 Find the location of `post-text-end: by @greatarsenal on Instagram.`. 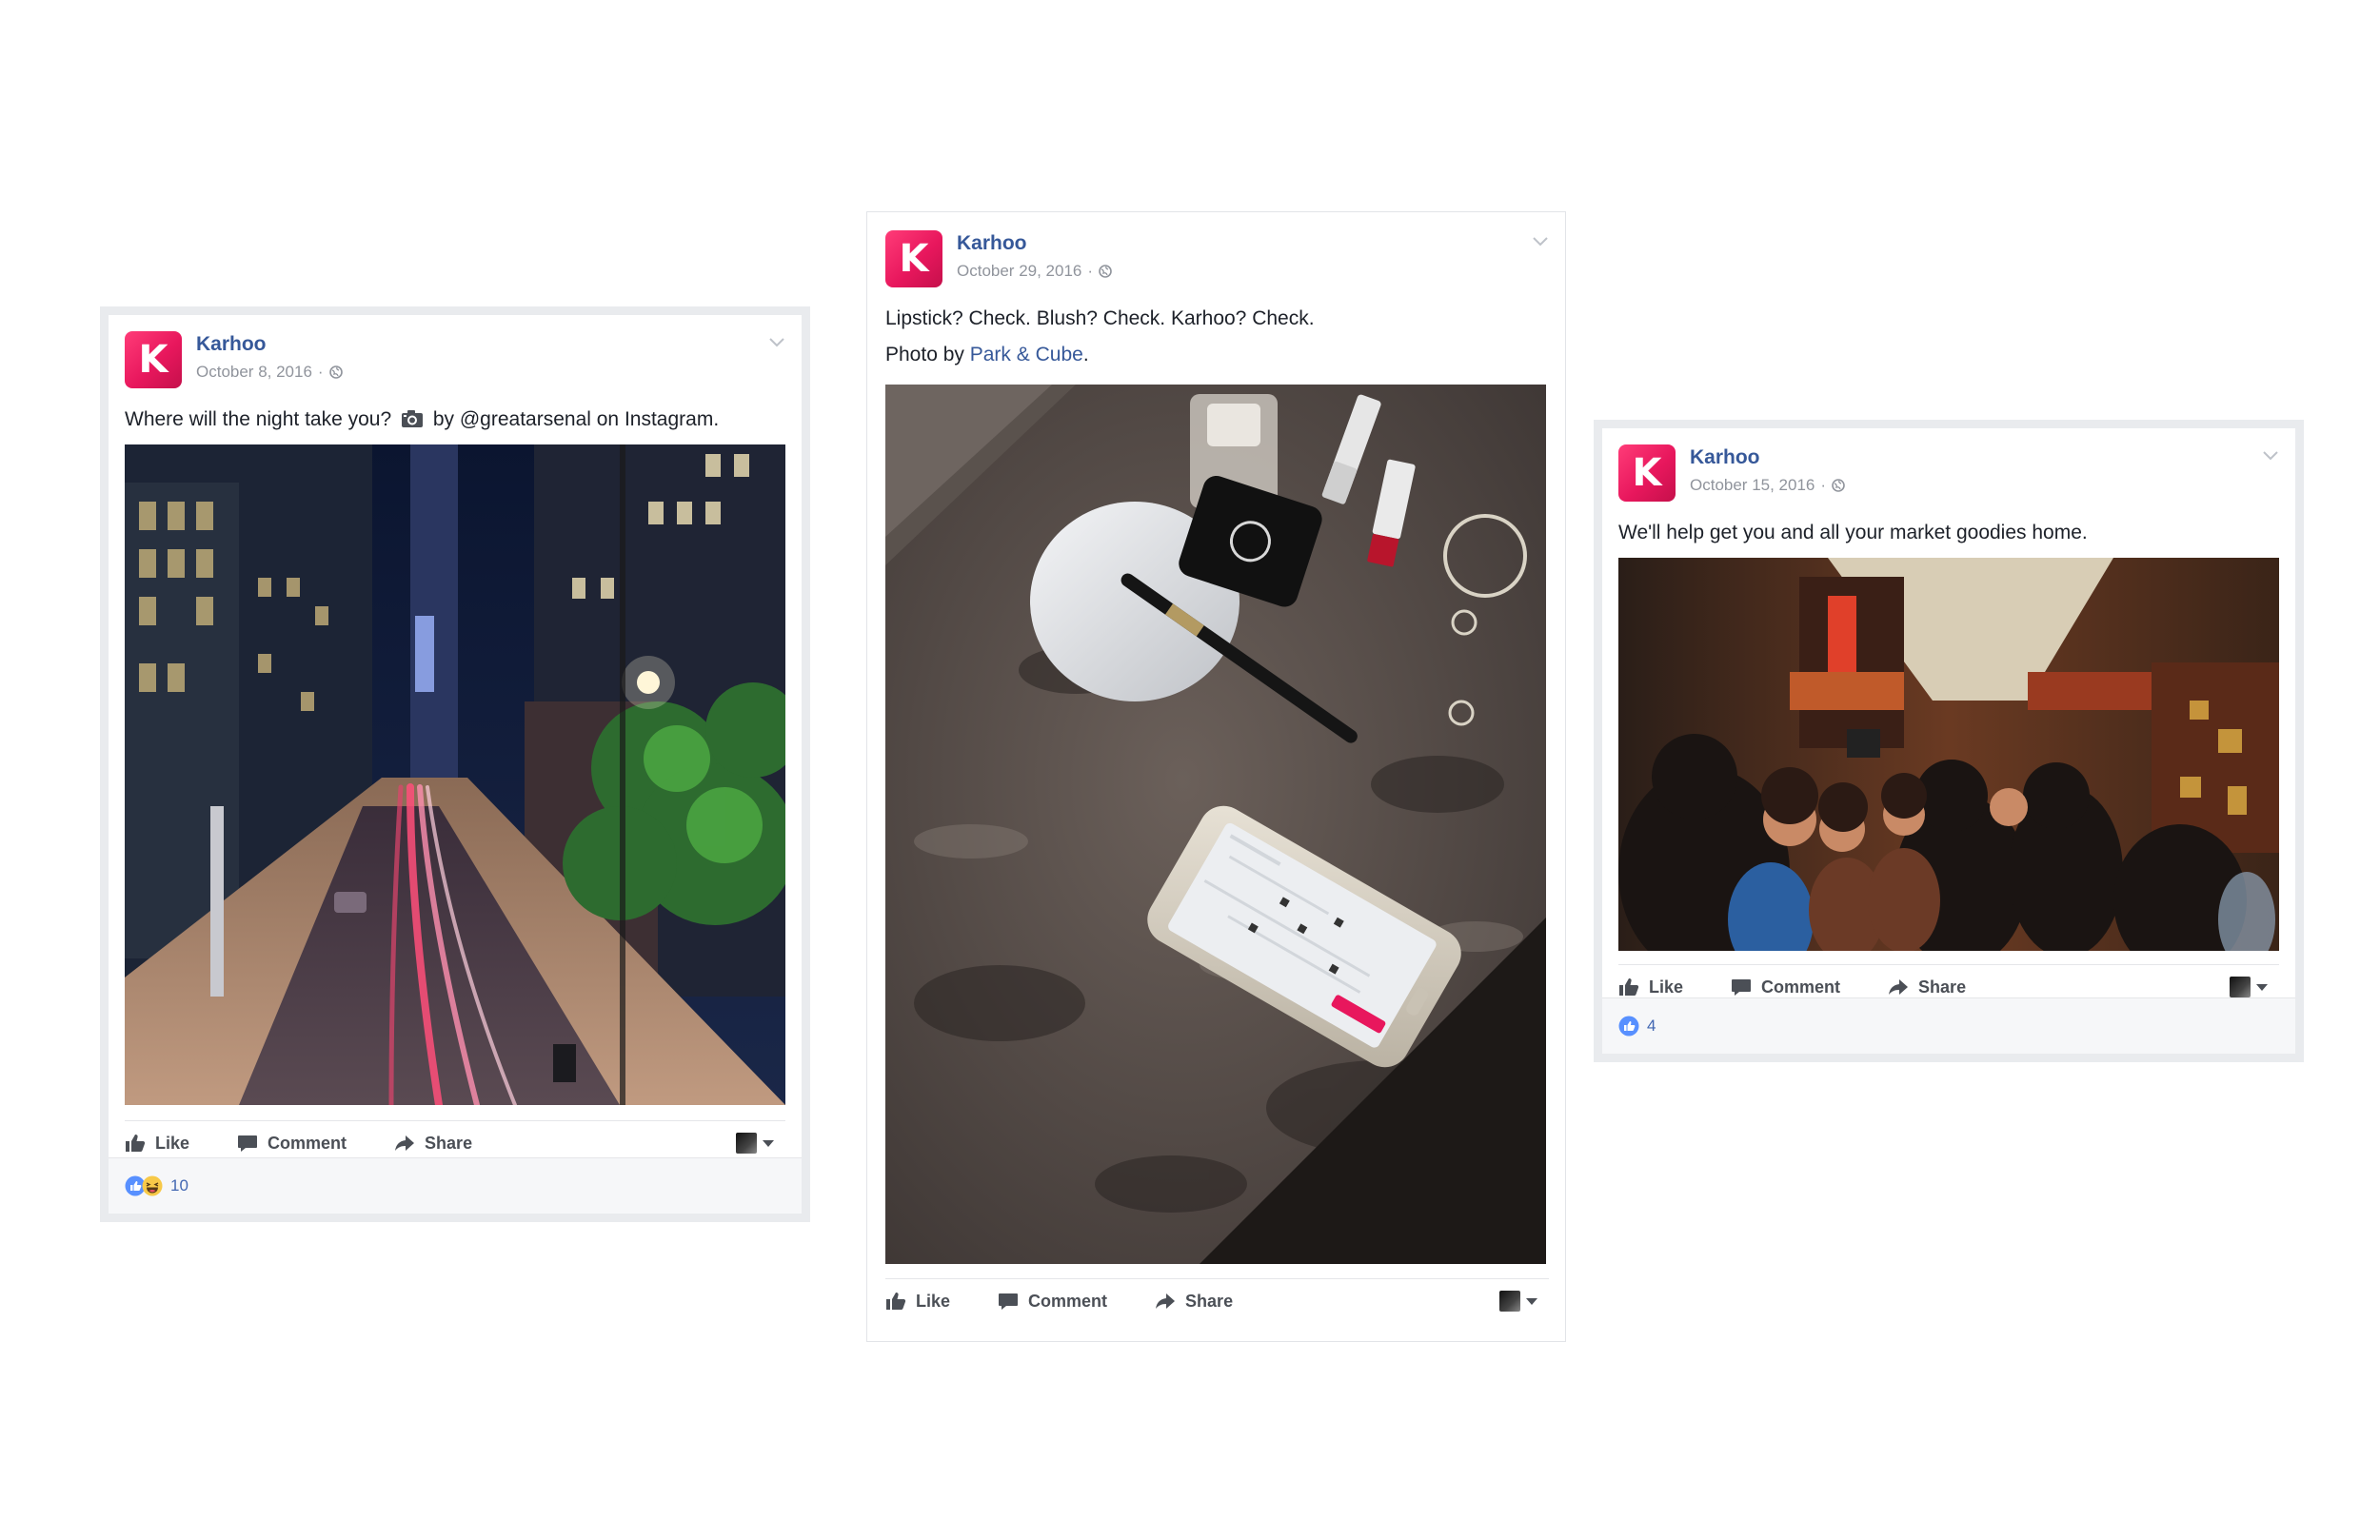

post-text-end: by @greatarsenal on Instagram. is located at coordinates (576, 419).